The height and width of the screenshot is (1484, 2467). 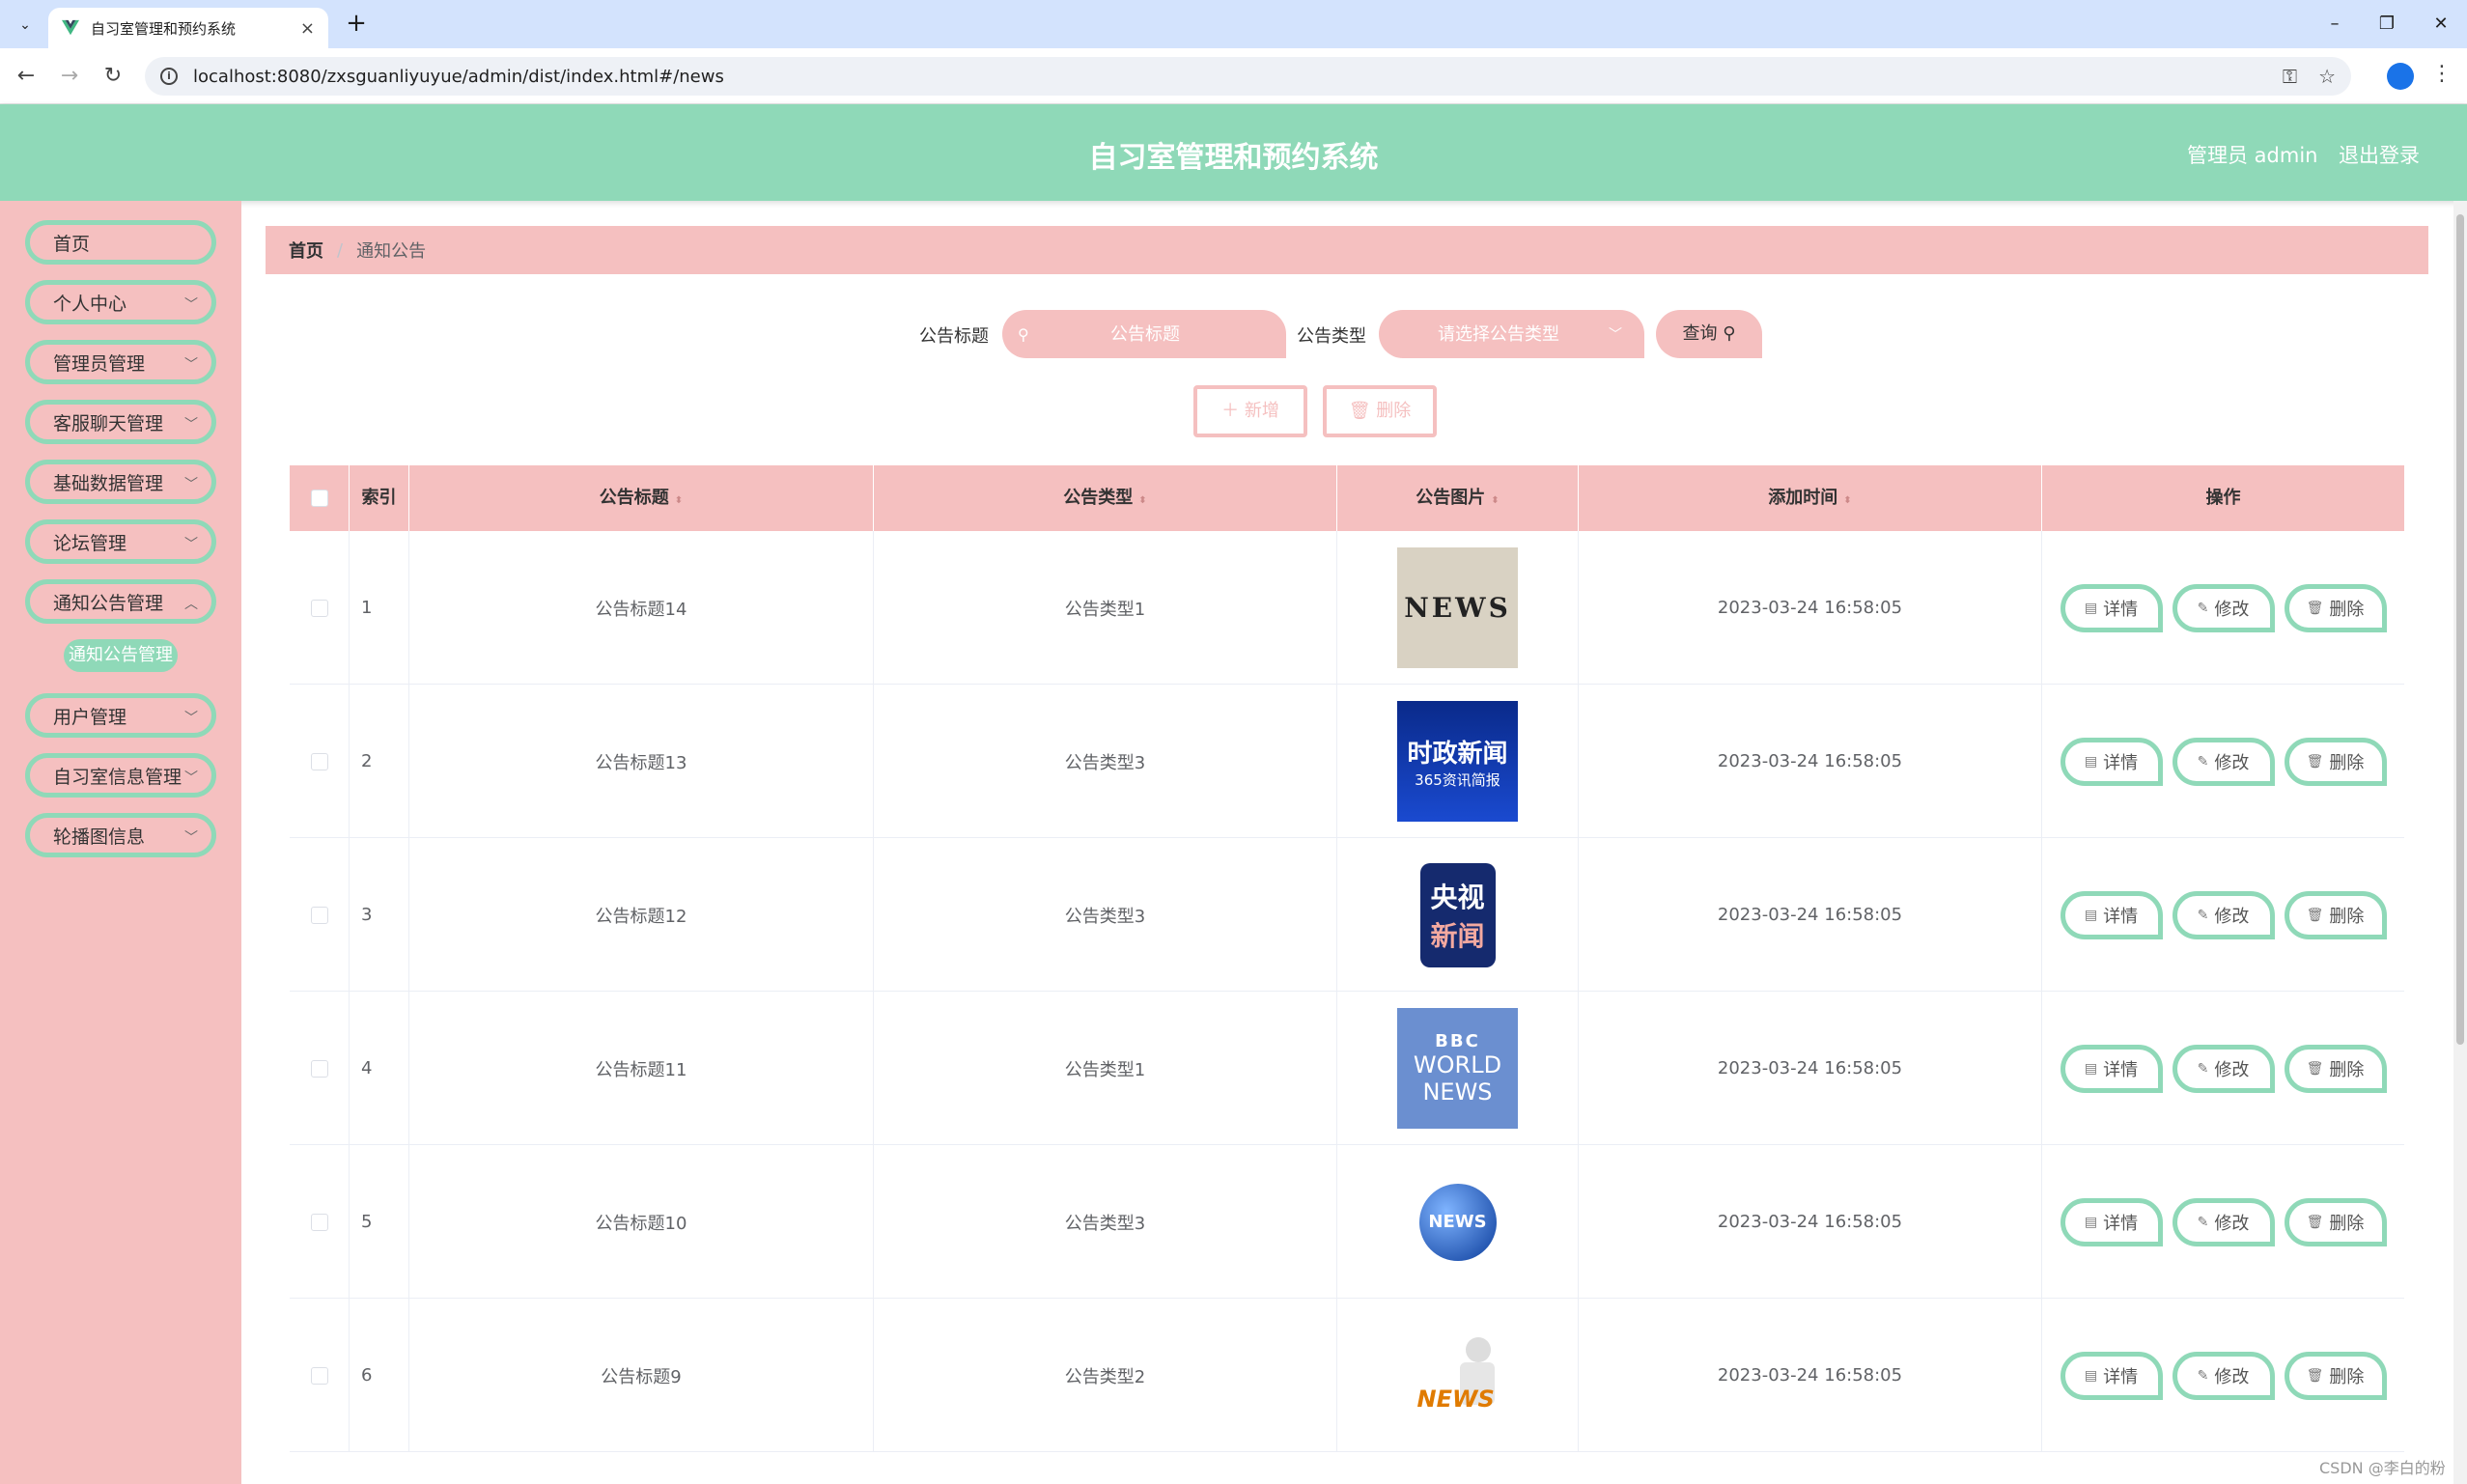 What do you see at coordinates (1105, 1069) in the screenshot?
I see `row-type: 公告类型1` at bounding box center [1105, 1069].